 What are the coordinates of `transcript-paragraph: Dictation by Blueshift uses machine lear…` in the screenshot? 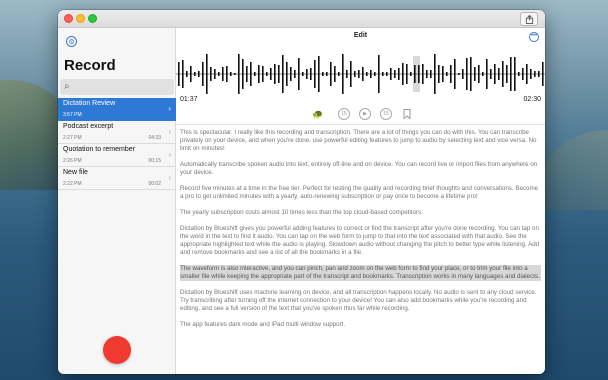 It's located at (360, 301).